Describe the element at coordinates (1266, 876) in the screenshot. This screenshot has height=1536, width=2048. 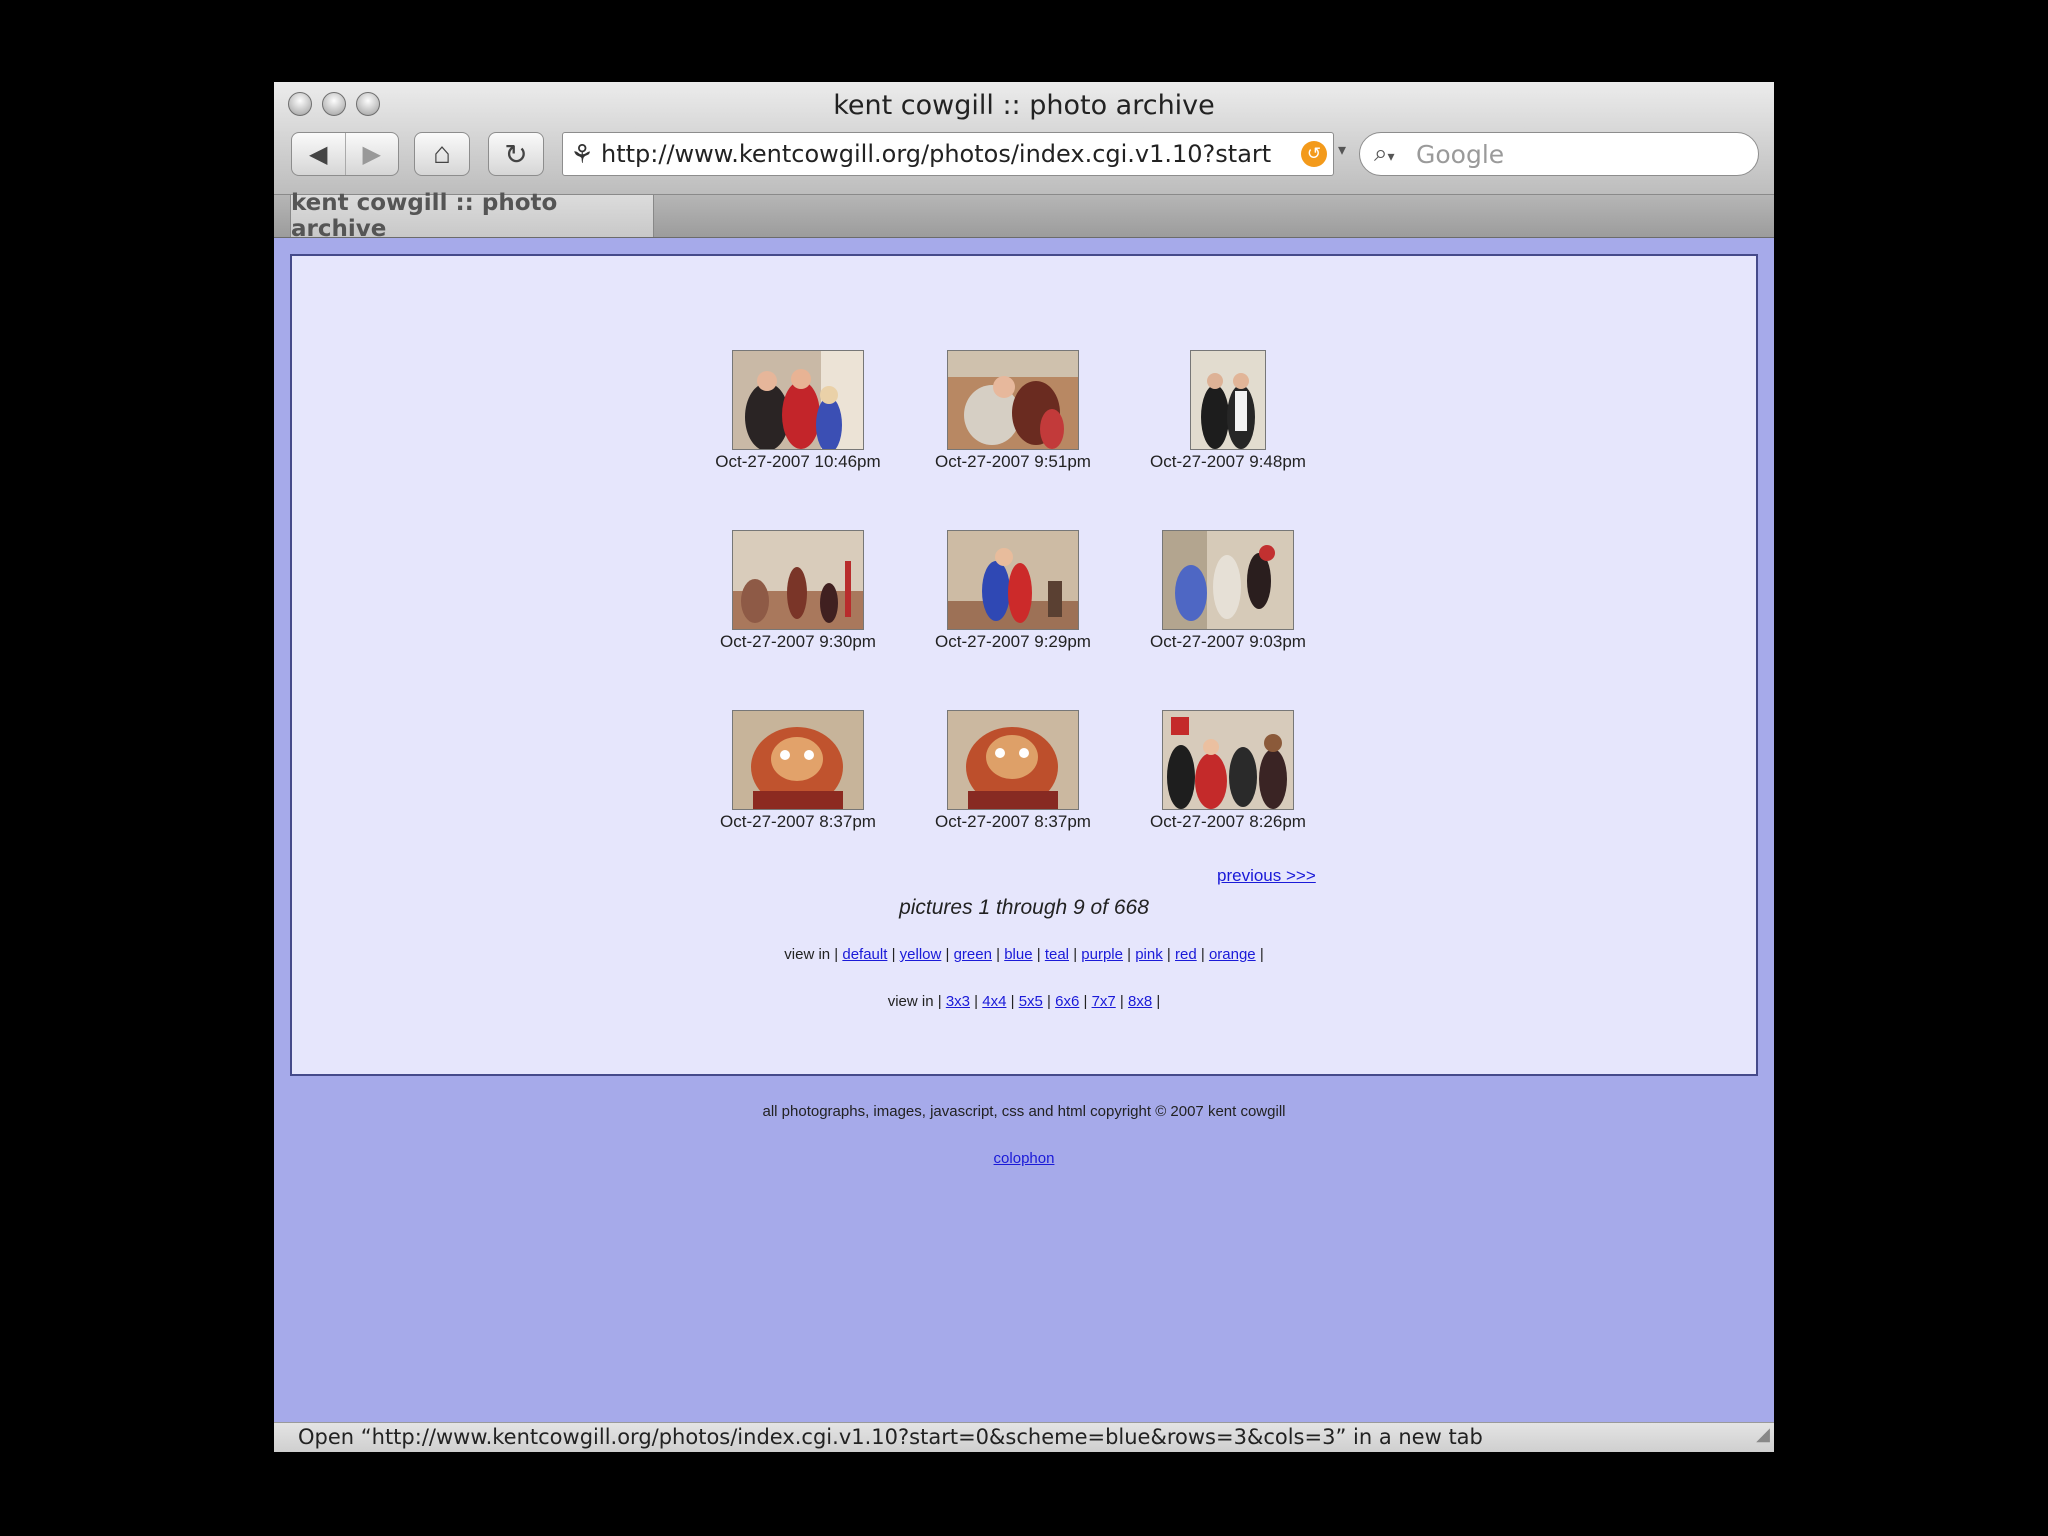
I see `previous-page-link: previous >>>` at that location.